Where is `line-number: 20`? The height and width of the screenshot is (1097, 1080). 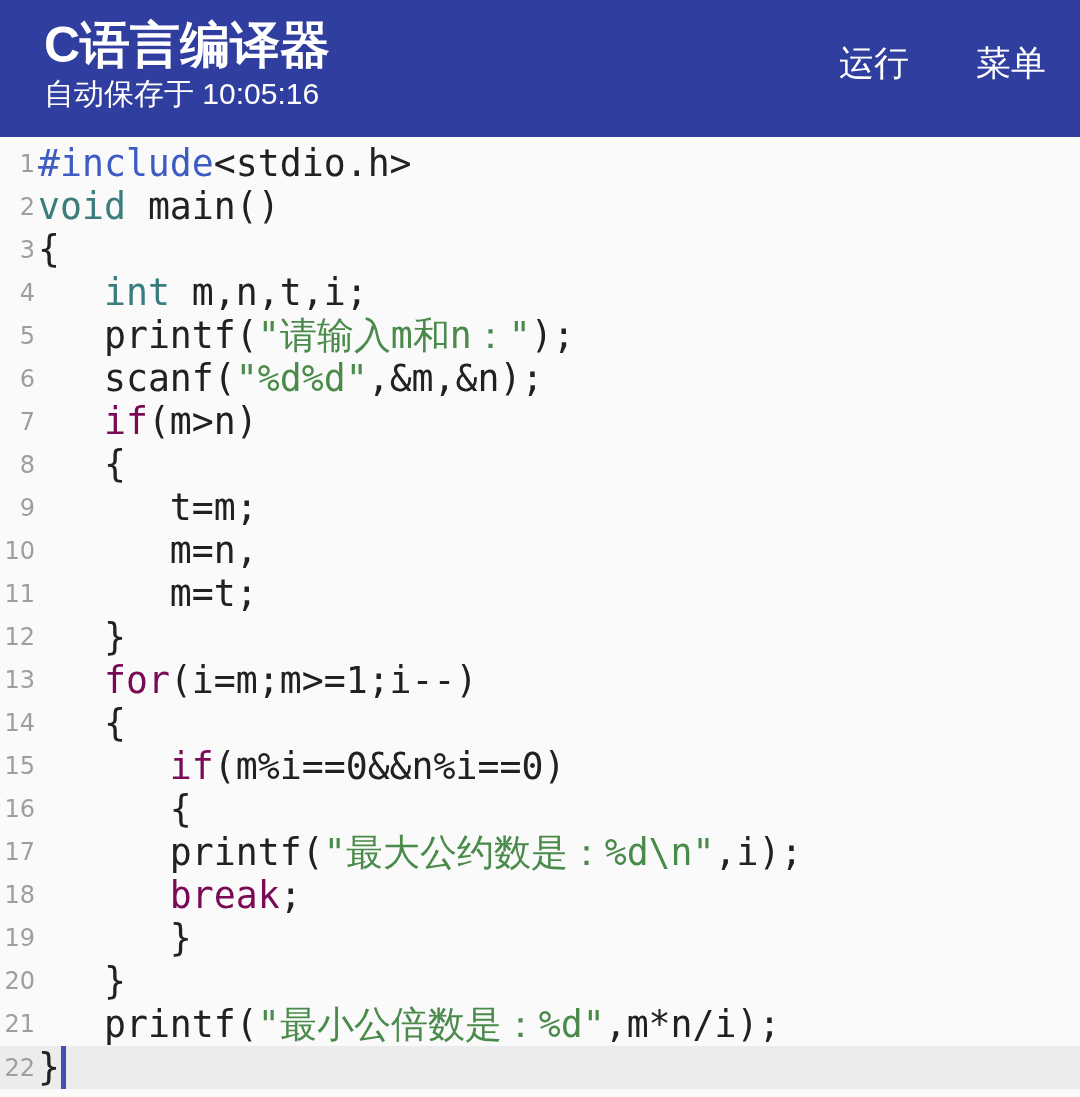
line-number: 20 is located at coordinates (19, 981).